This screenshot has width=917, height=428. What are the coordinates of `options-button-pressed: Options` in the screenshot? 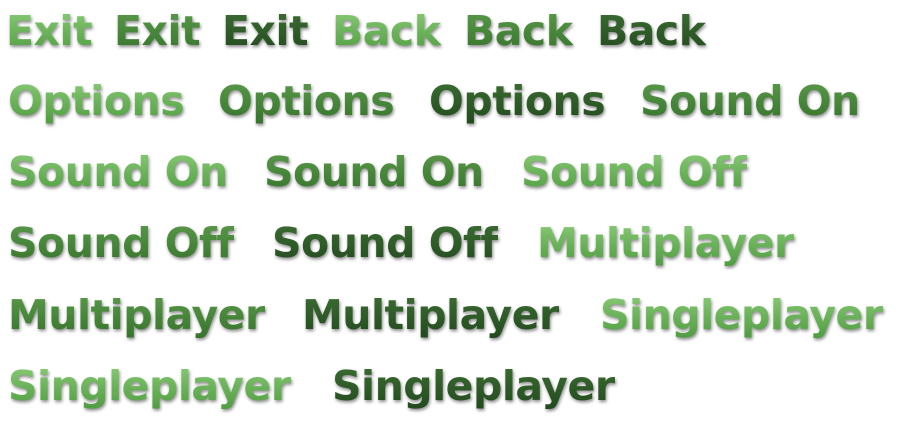 It's located at (517, 101).